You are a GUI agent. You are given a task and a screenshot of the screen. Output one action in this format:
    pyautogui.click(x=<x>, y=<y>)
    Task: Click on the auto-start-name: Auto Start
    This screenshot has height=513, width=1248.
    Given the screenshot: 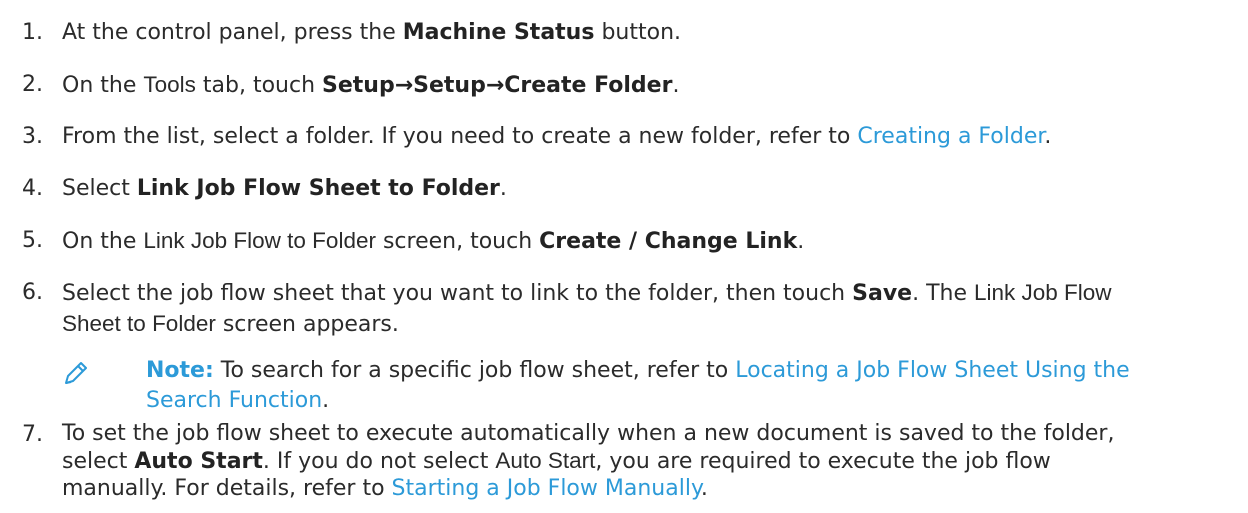 What is the action you would take?
    pyautogui.click(x=545, y=460)
    